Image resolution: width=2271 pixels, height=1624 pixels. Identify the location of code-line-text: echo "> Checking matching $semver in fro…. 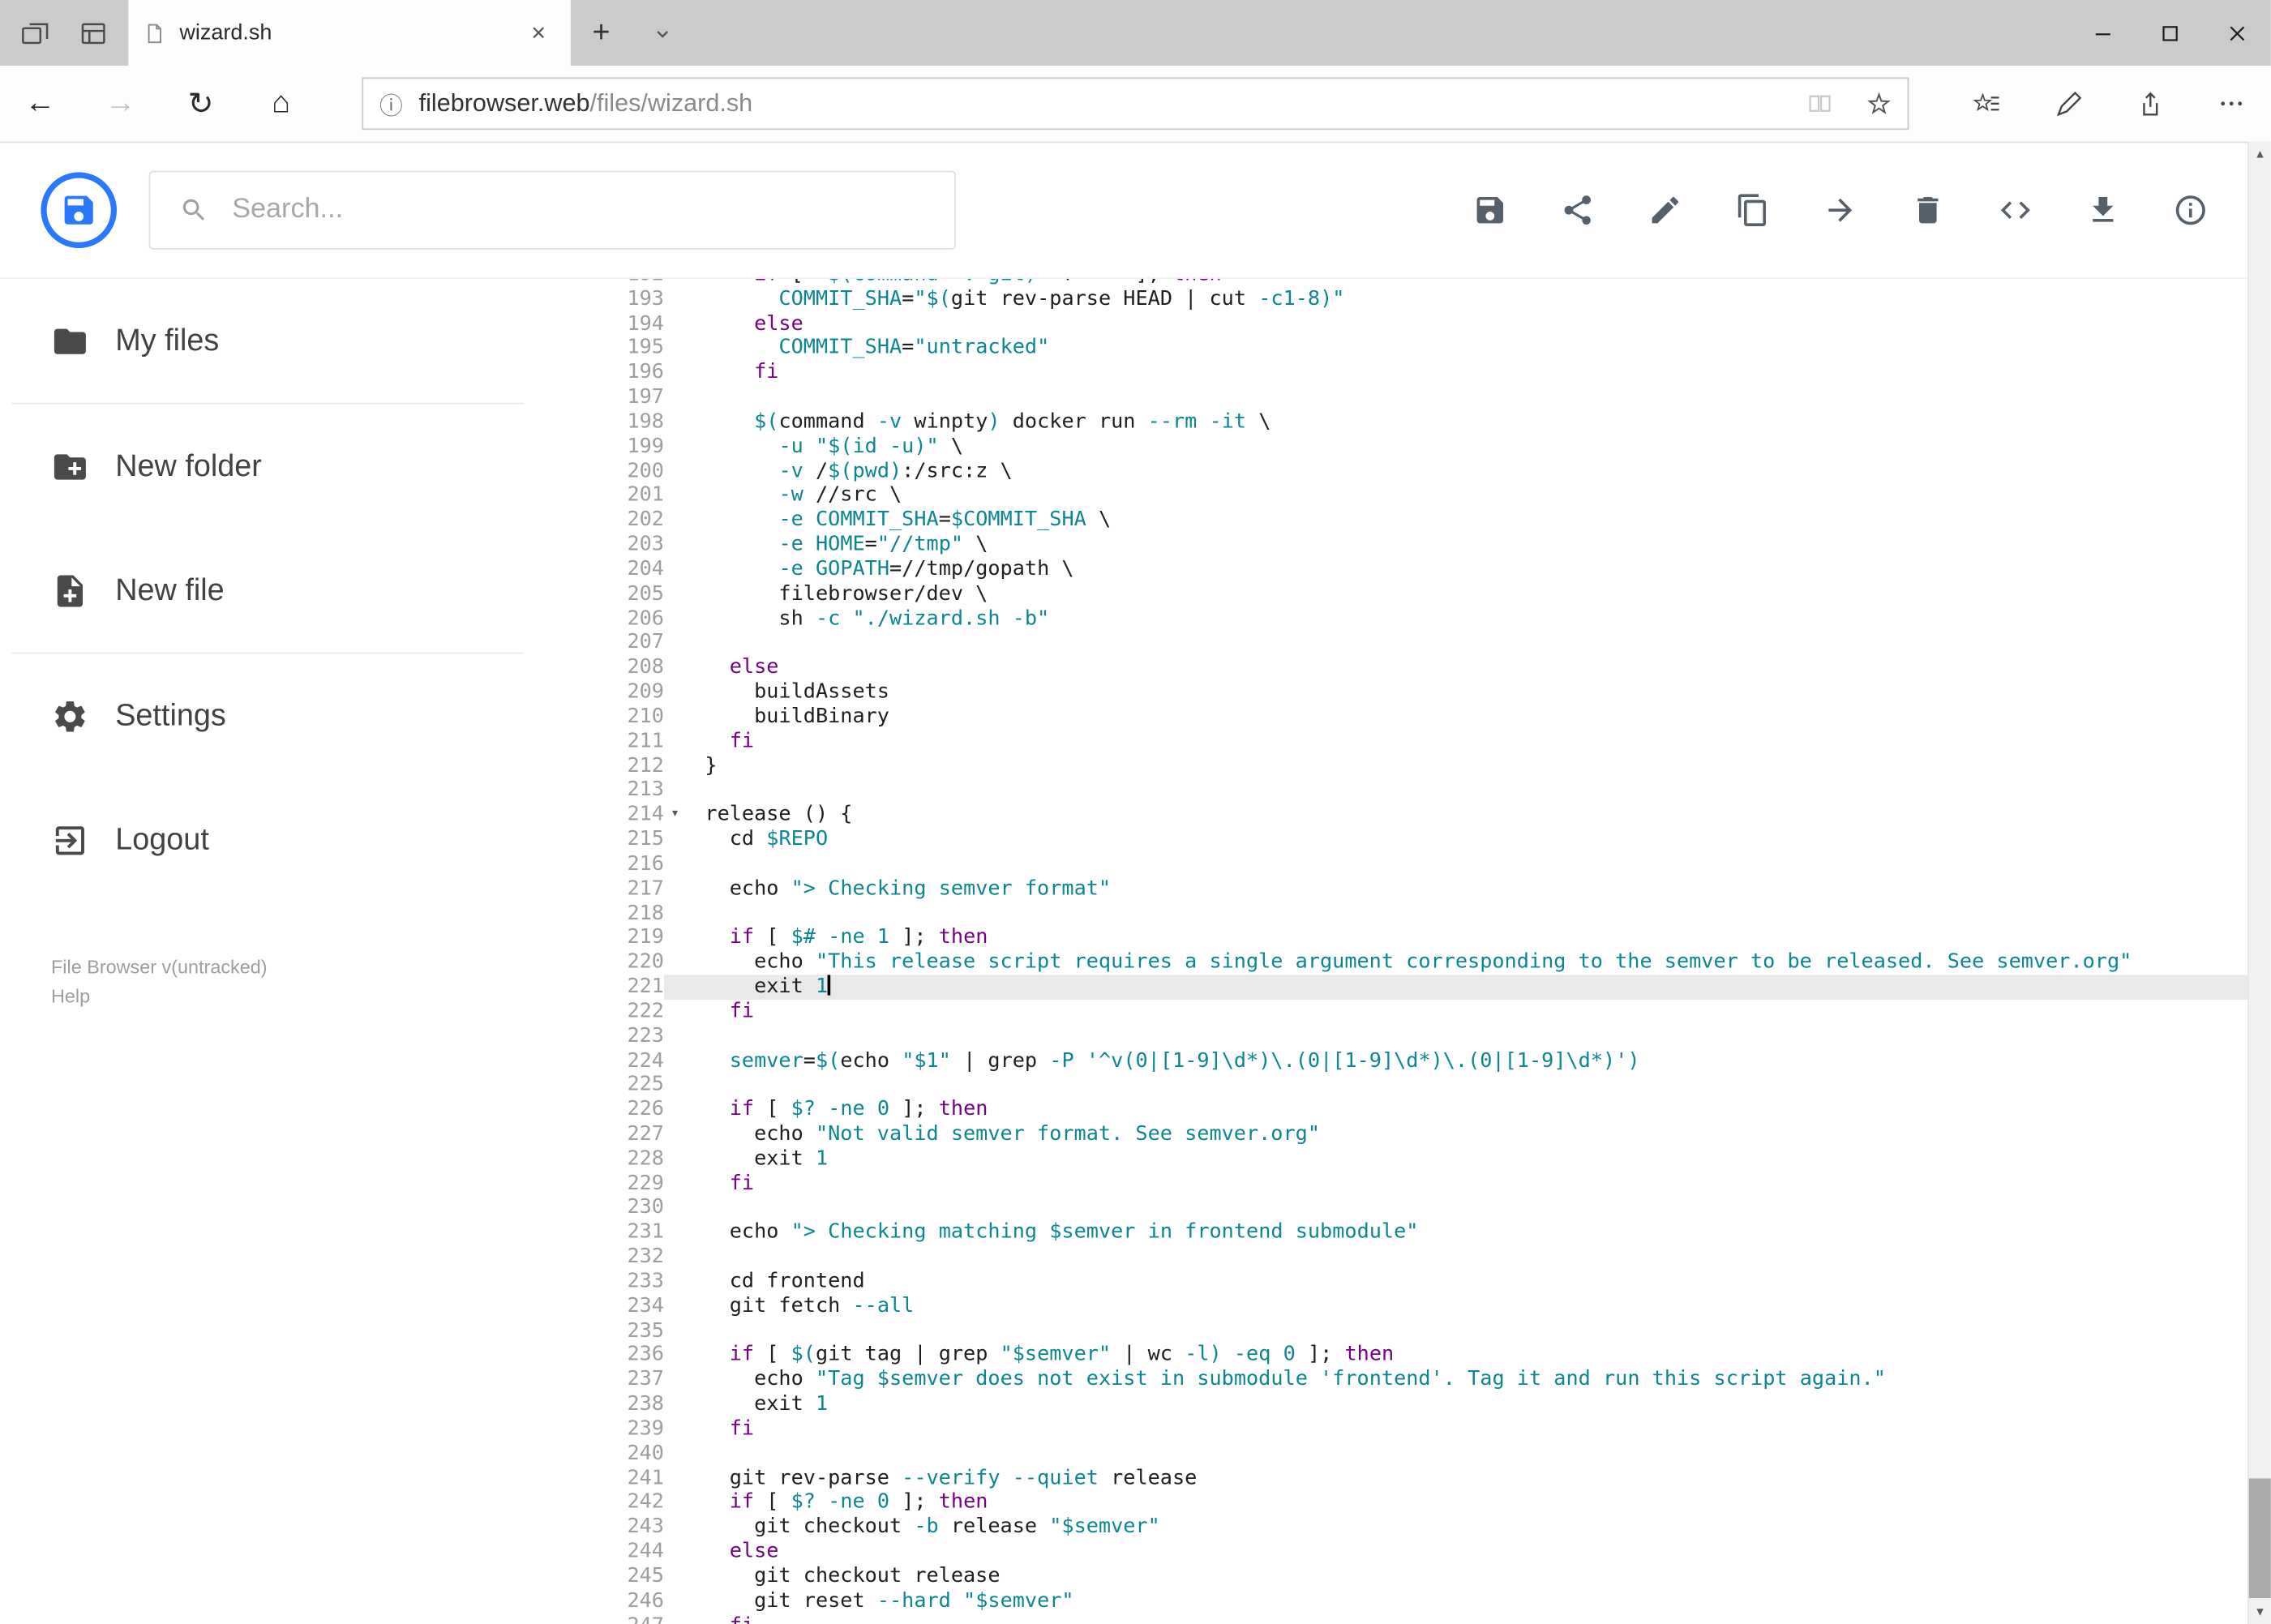
(1467, 1233).